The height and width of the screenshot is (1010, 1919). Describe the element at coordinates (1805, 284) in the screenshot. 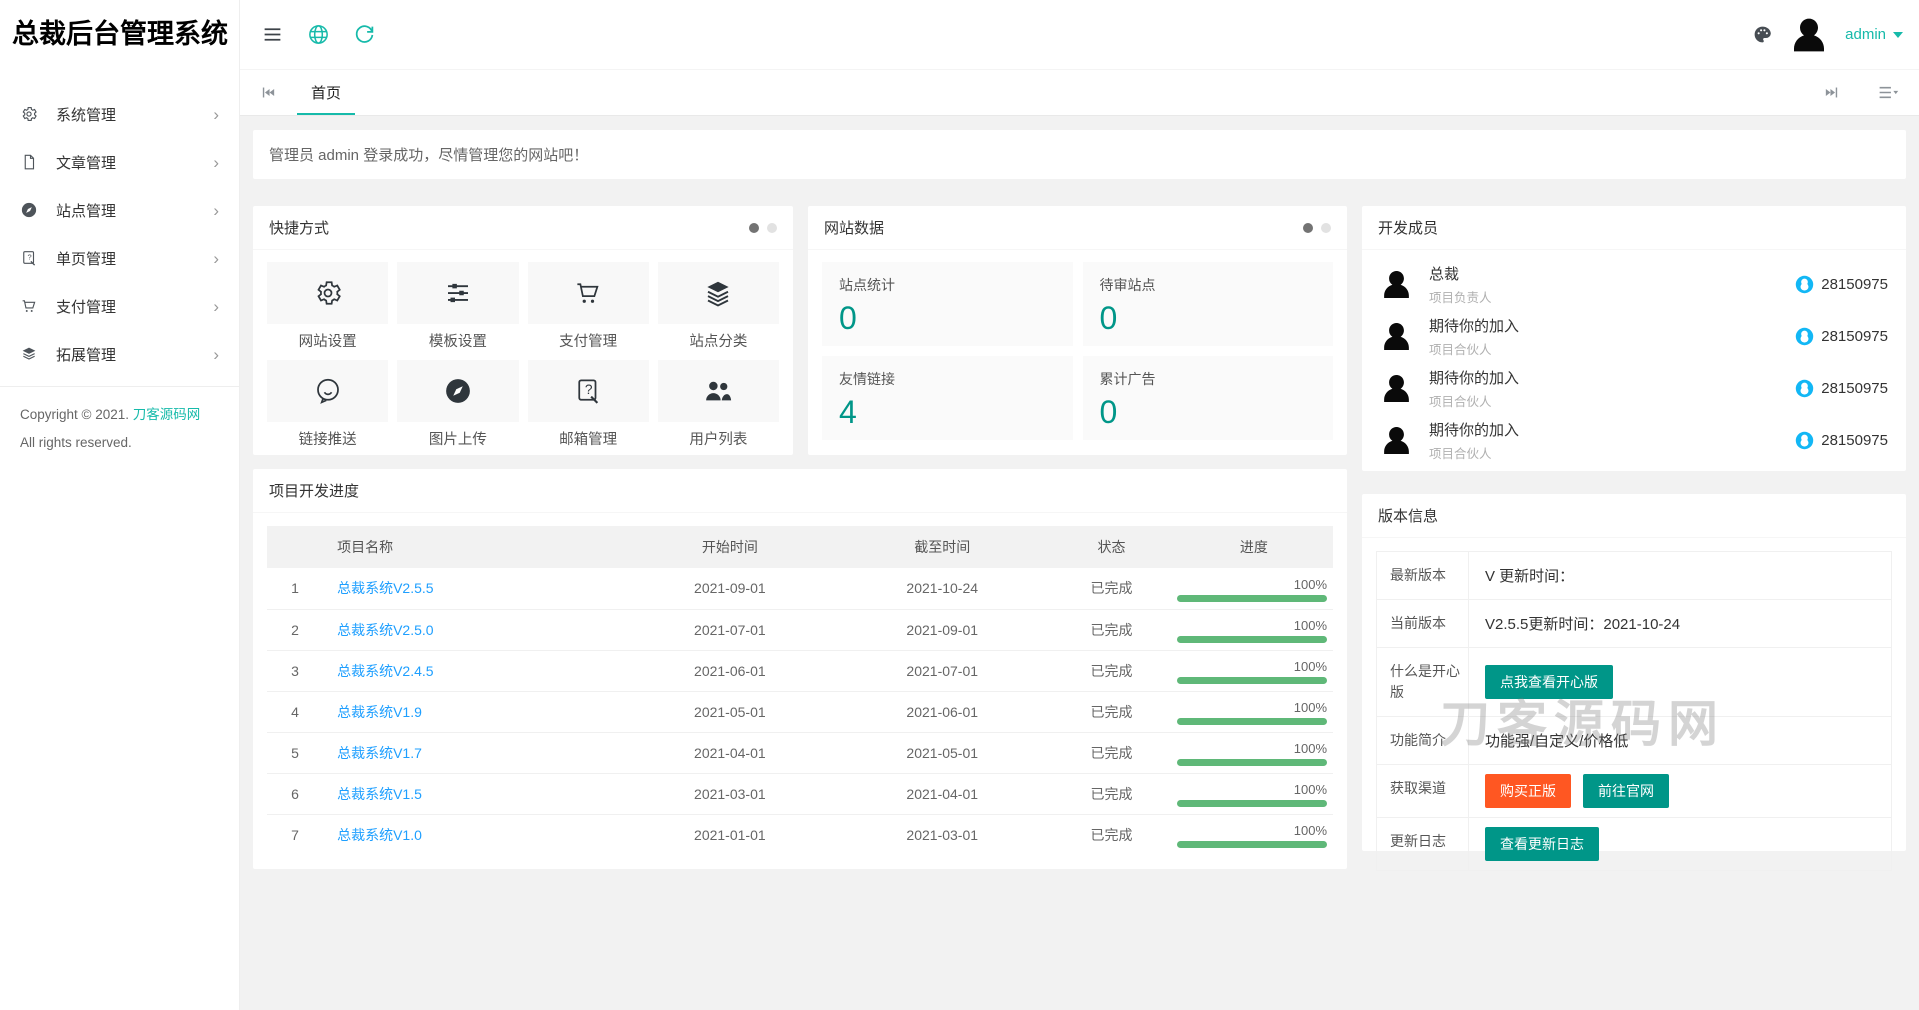

I see `qq-icon` at that location.